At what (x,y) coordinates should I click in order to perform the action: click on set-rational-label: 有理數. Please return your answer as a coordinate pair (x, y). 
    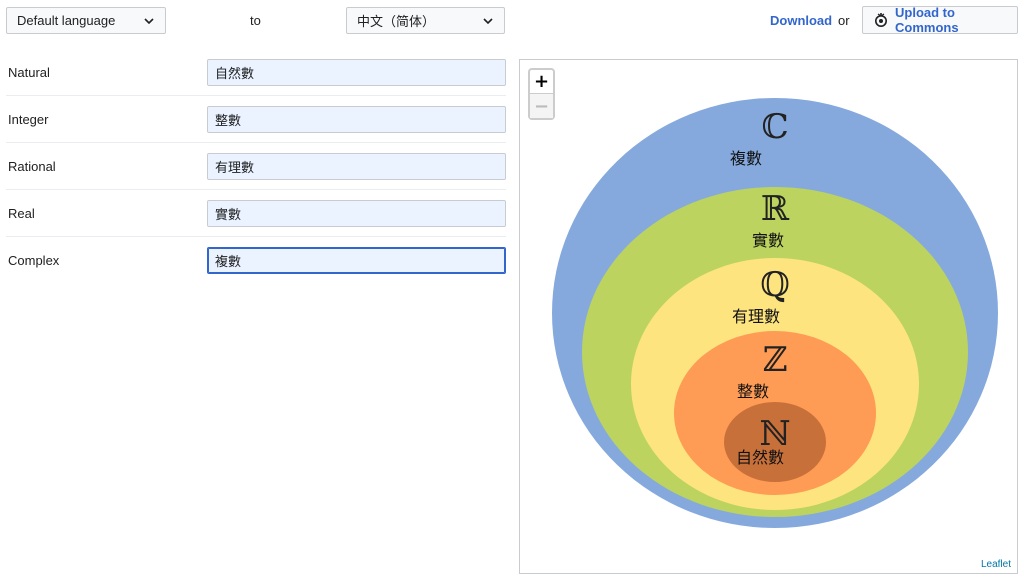
    Looking at the image, I should click on (756, 316).